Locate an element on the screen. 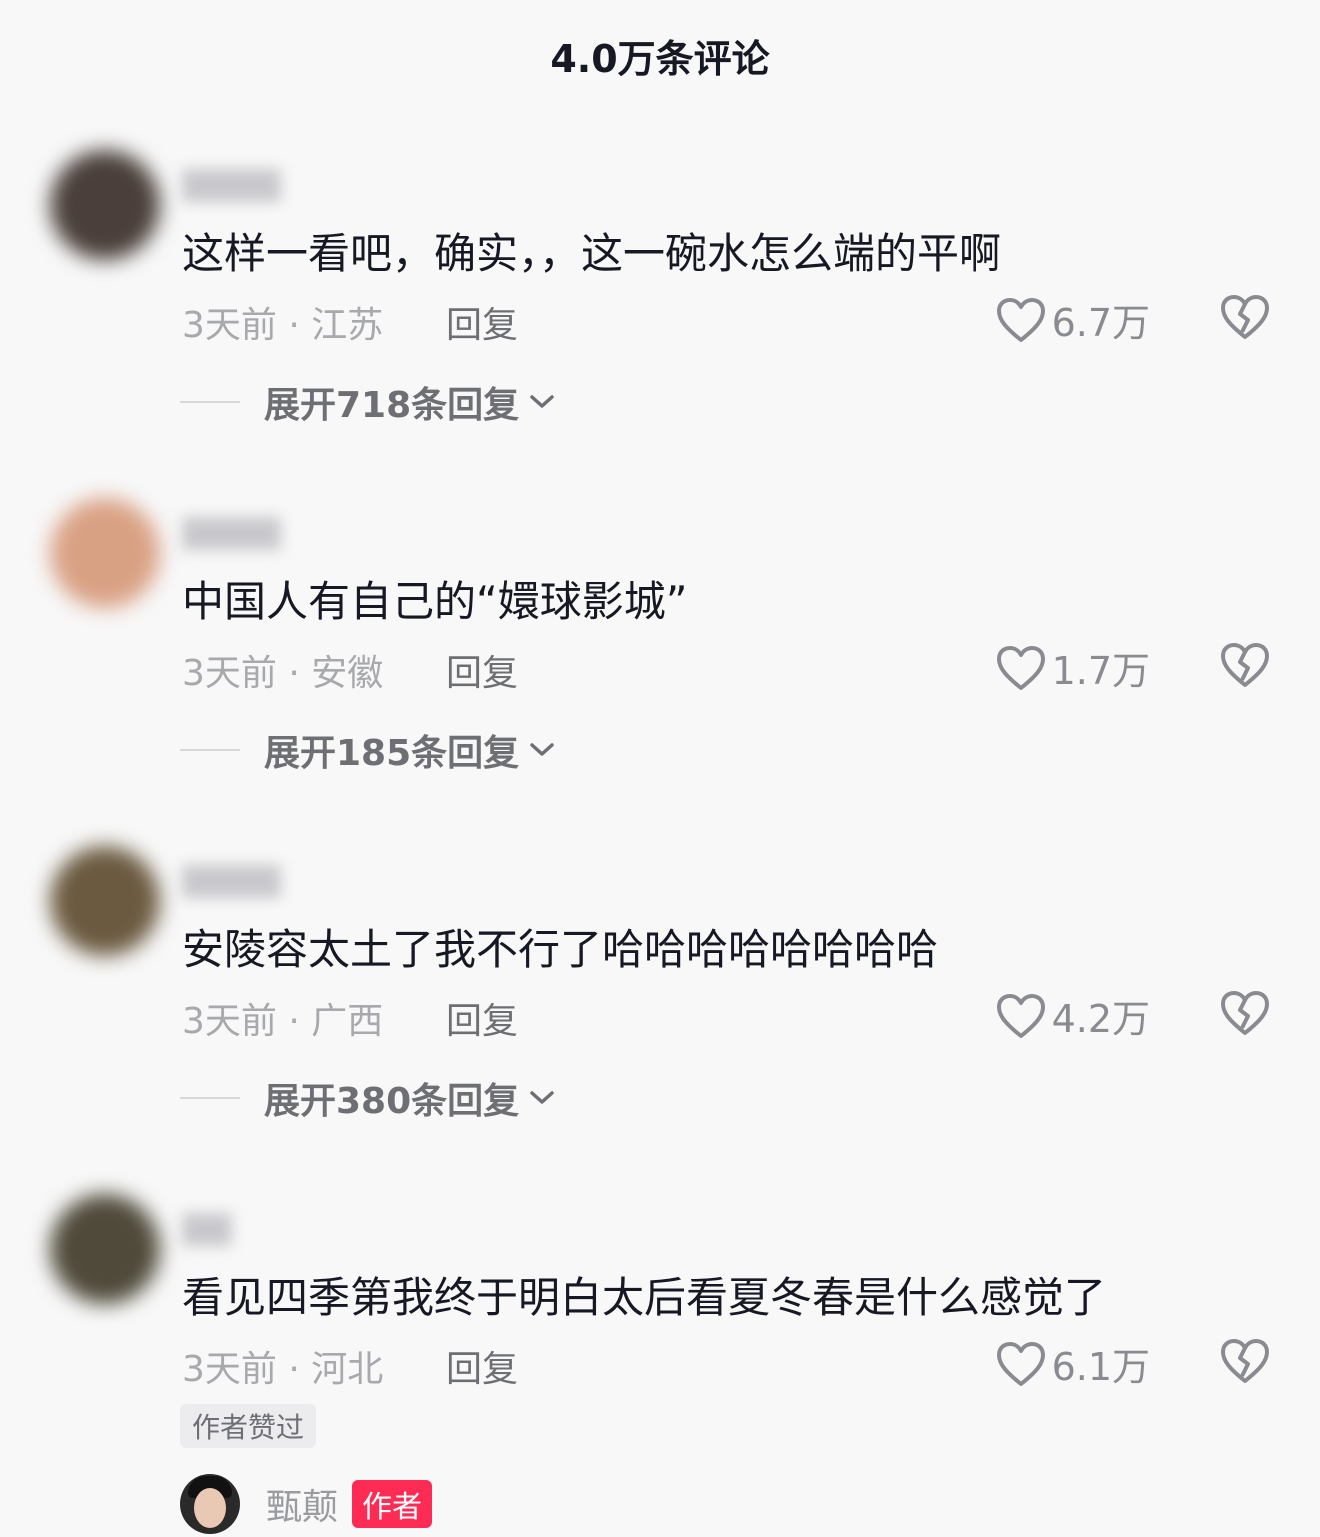 The width and height of the screenshot is (1320, 1537). like-count: 6.7万 is located at coordinates (1100, 323).